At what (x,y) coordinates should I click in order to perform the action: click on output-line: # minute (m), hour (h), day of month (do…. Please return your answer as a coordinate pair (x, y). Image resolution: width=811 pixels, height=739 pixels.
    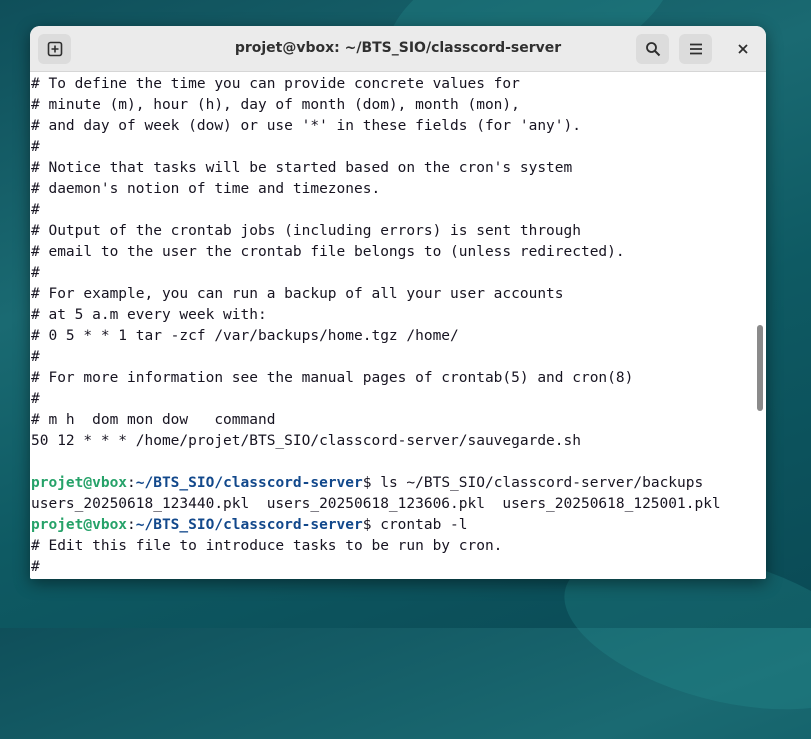
    Looking at the image, I should click on (275, 105).